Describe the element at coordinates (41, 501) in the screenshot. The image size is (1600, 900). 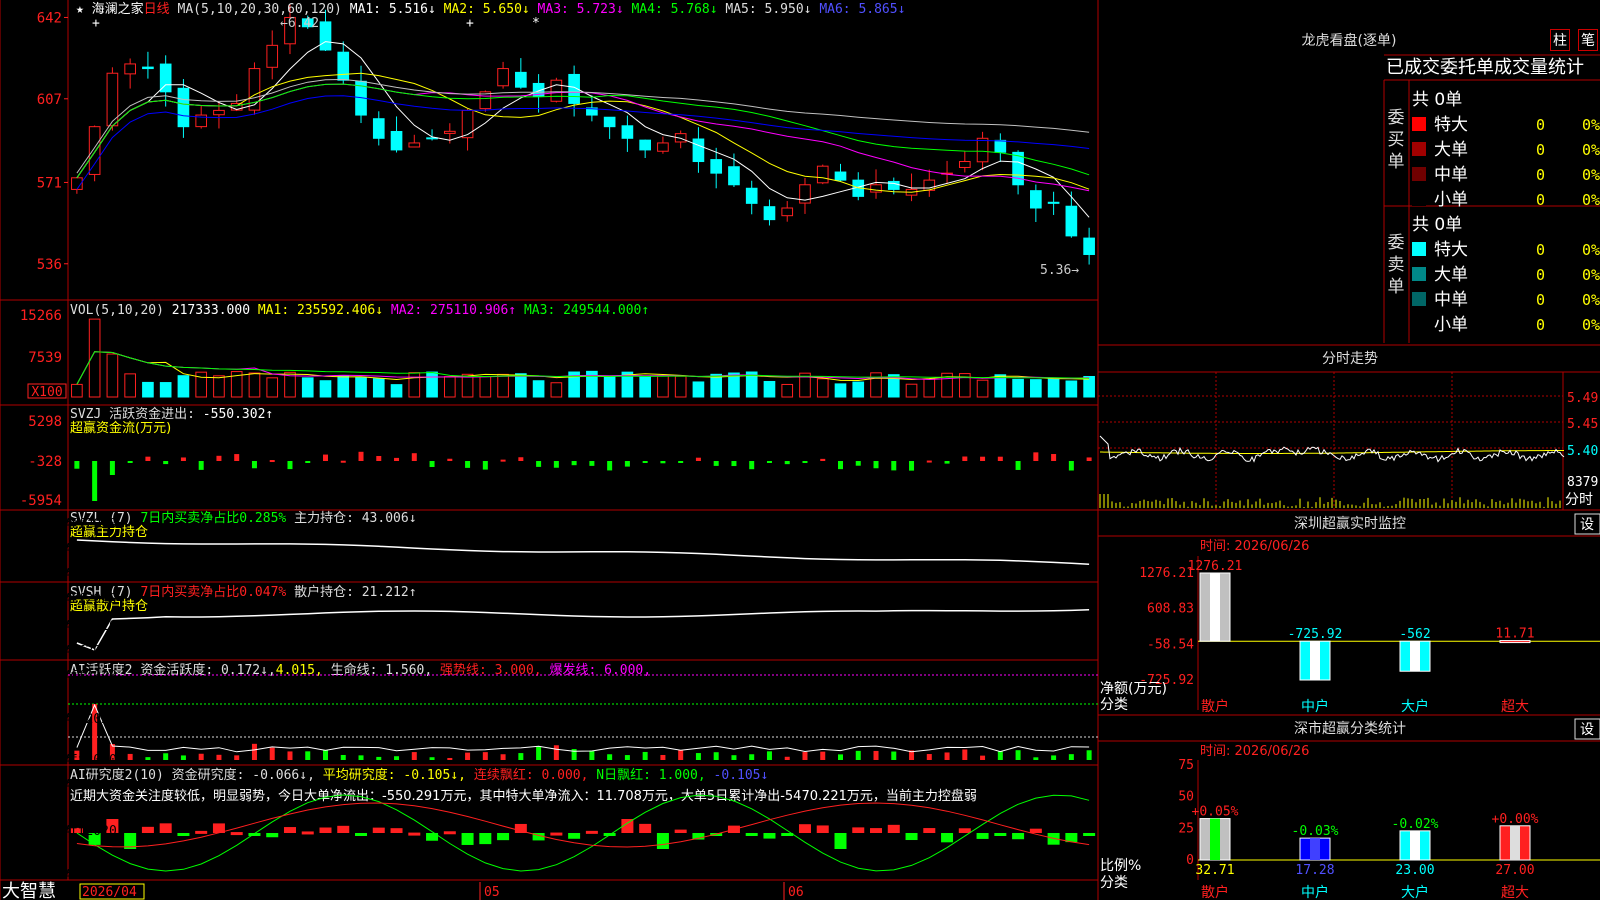
I see `svzj-tick: -5954` at that location.